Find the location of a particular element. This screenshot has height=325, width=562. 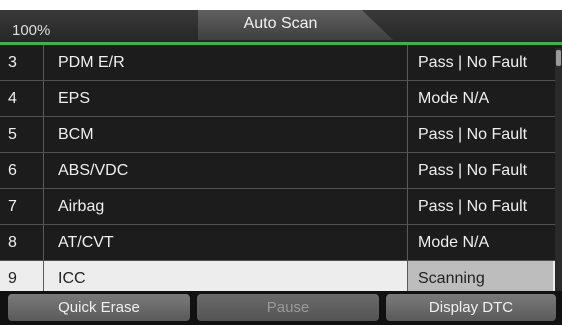

page-title: Auto Scan is located at coordinates (280, 23).